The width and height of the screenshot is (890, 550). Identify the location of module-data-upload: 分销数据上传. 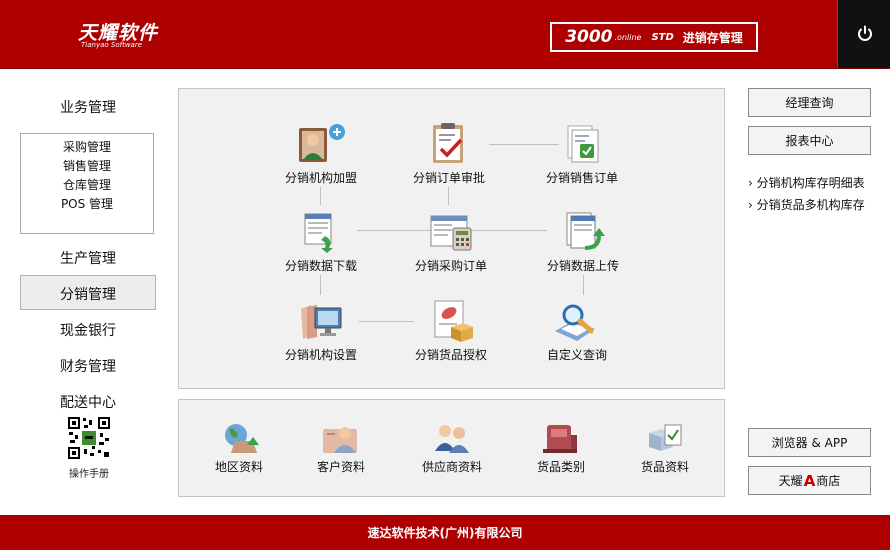
(583, 242).